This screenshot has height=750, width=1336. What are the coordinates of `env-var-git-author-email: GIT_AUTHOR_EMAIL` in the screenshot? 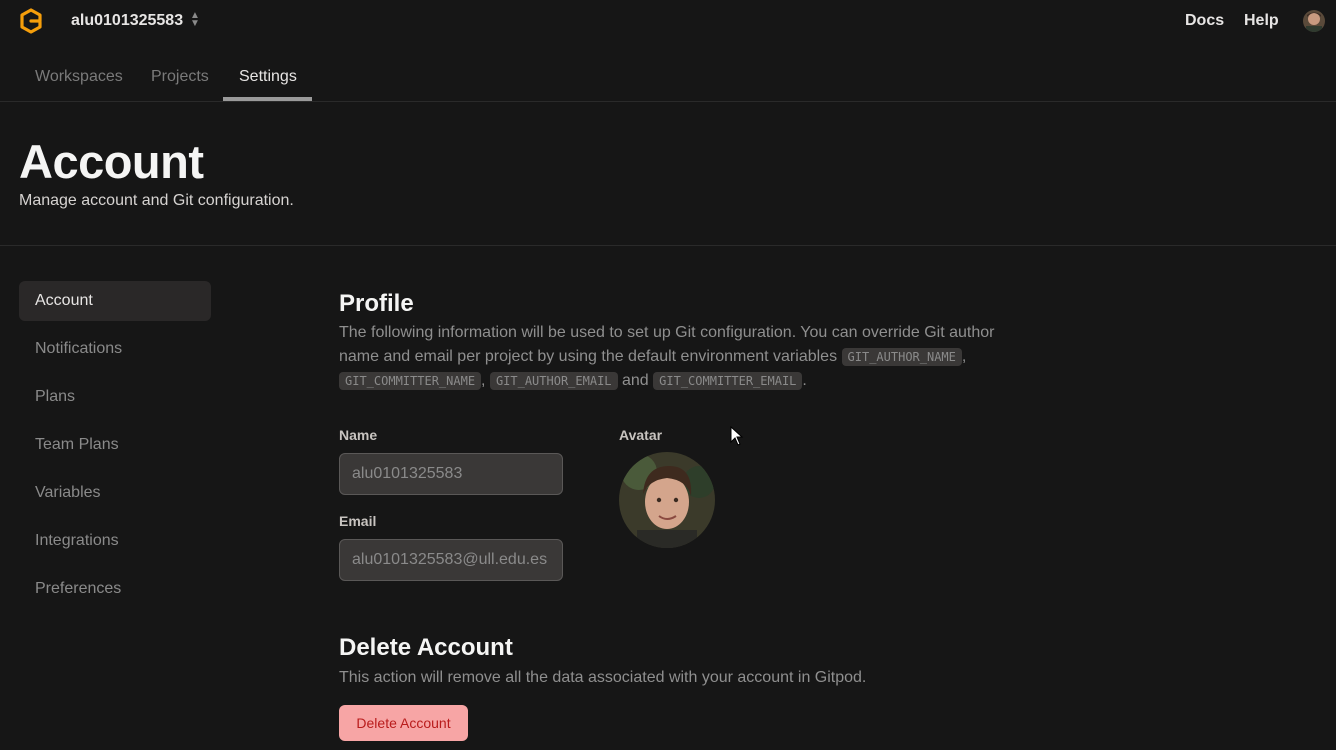 It's located at (553, 381).